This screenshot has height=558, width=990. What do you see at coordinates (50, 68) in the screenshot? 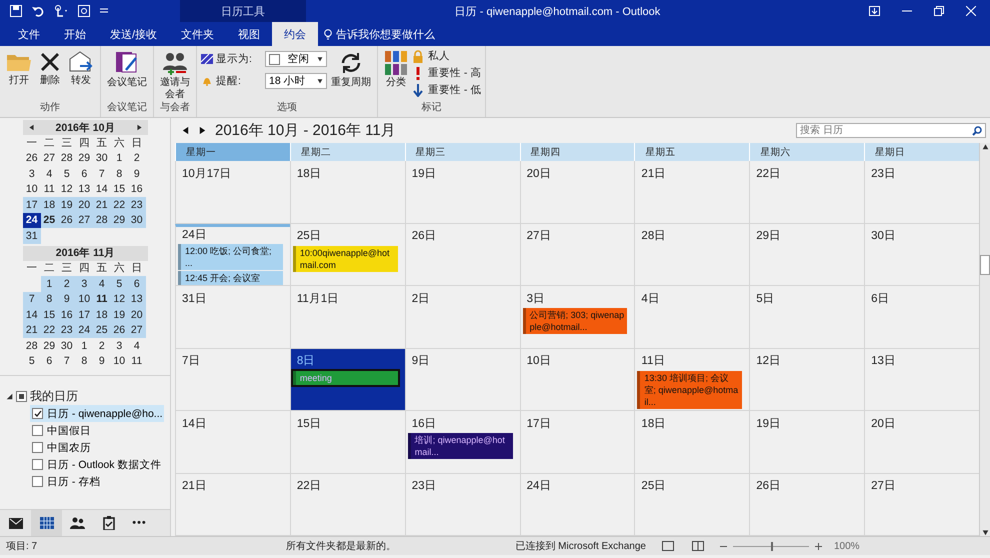
I see `ribbon-button: 删除` at bounding box center [50, 68].